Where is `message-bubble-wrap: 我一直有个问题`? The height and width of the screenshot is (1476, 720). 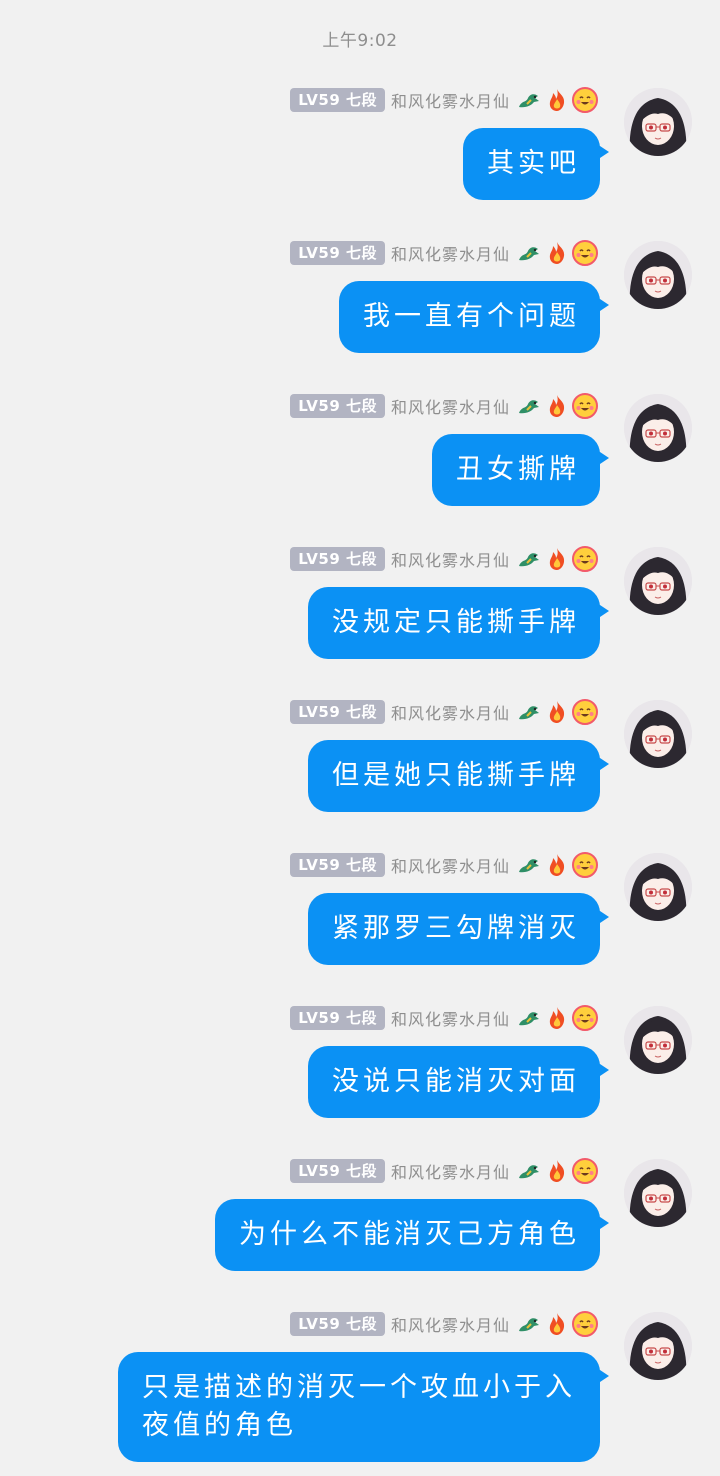
message-bubble-wrap: 我一直有个问题 is located at coordinates (474, 317).